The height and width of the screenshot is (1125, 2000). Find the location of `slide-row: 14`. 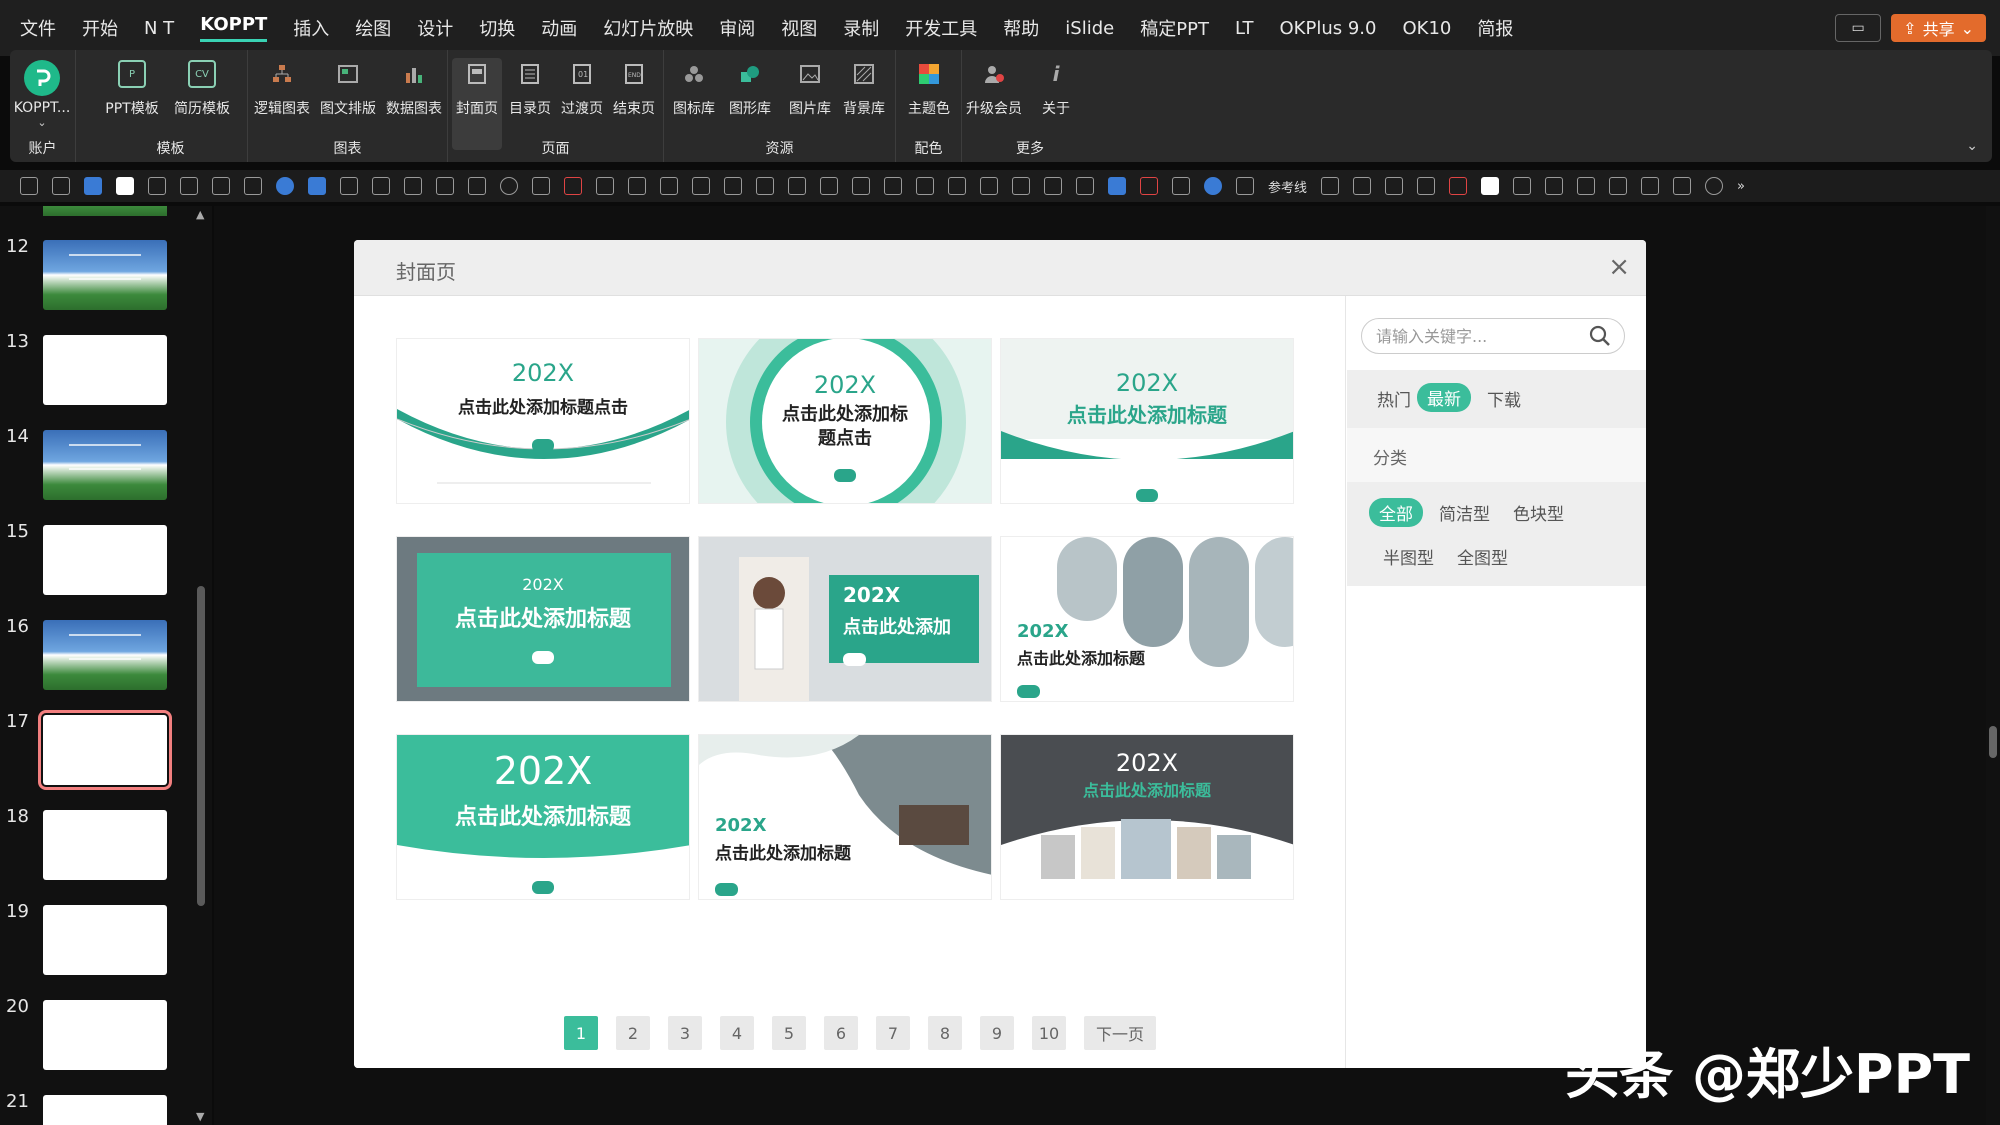

slide-row: 14 is located at coordinates (100, 471).